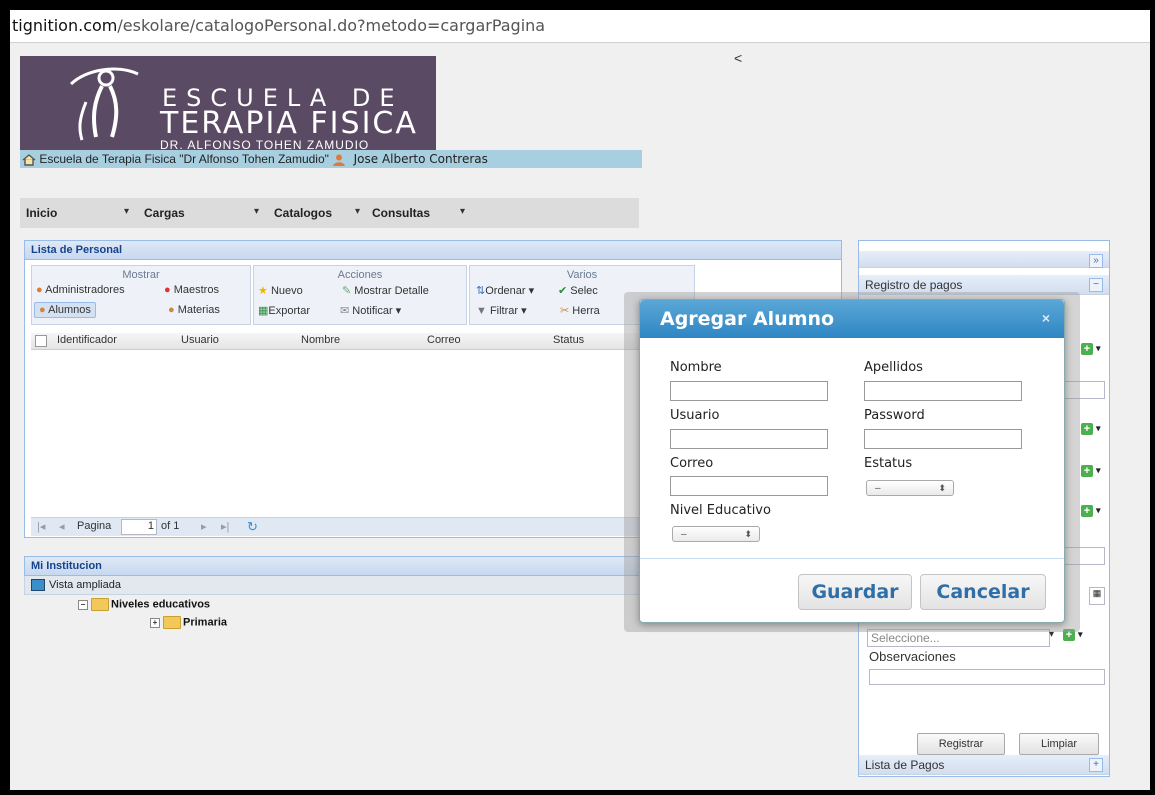  What do you see at coordinates (87, 340) in the screenshot?
I see `col-identificador: Identificador` at bounding box center [87, 340].